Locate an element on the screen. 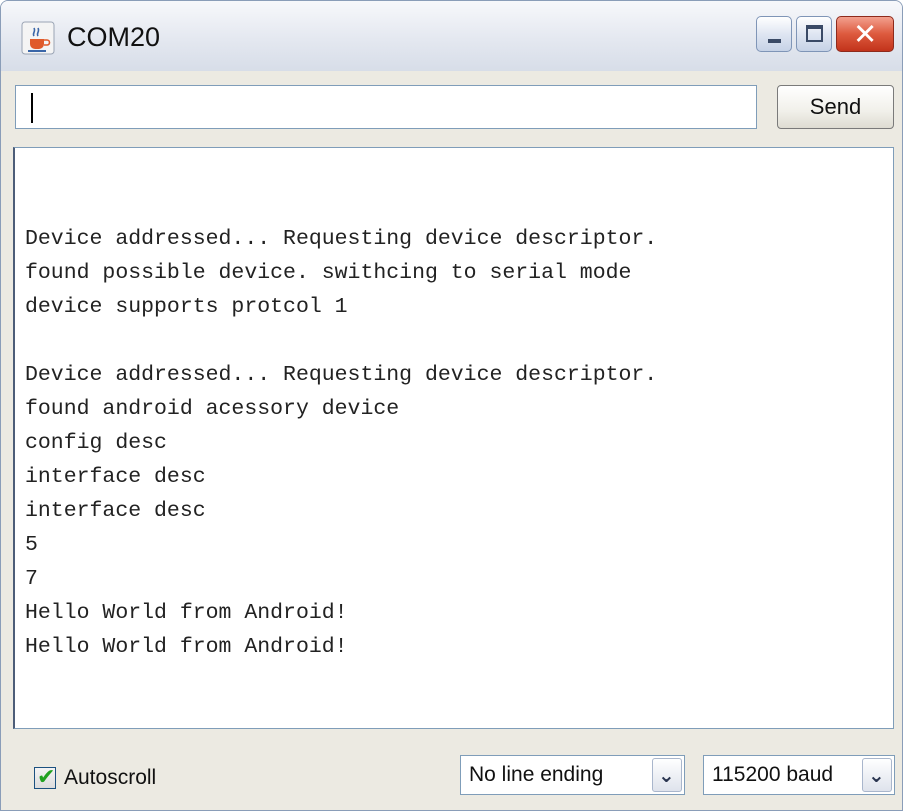 This screenshot has height=811, width=903. autoscroll-checkbox: ✔ is located at coordinates (45, 777).